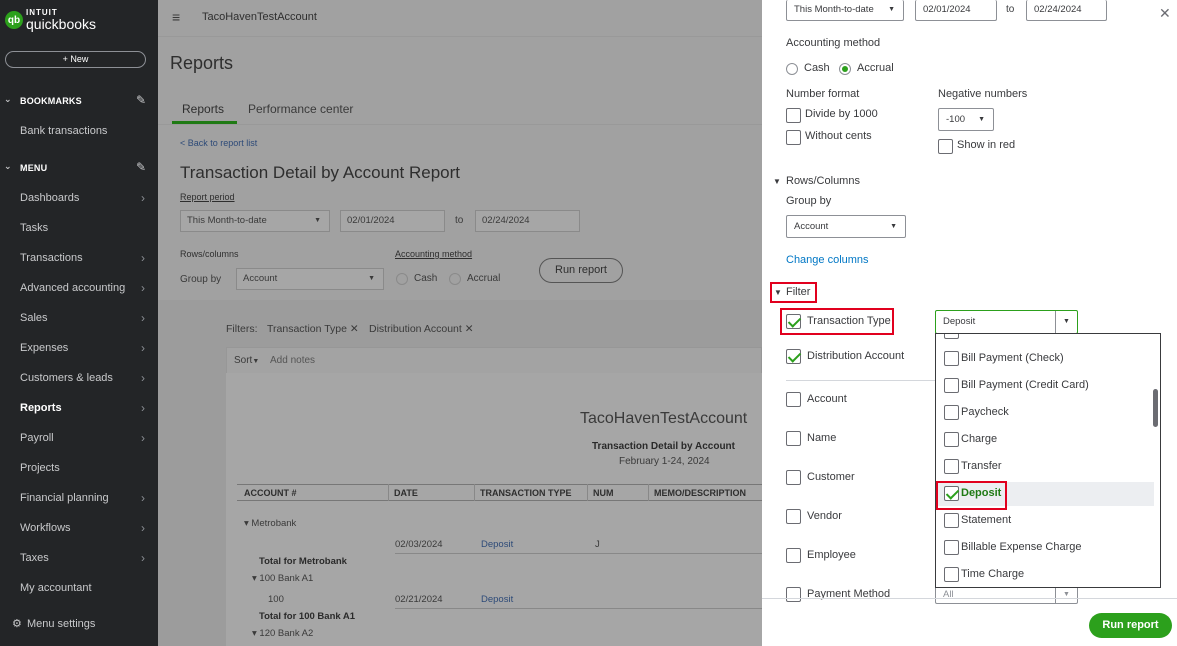 Image resolution: width=1177 pixels, height=646 pixels. What do you see at coordinates (282, 578) in the screenshot?
I see `report-group-row: ▾ 100 Bank A1` at bounding box center [282, 578].